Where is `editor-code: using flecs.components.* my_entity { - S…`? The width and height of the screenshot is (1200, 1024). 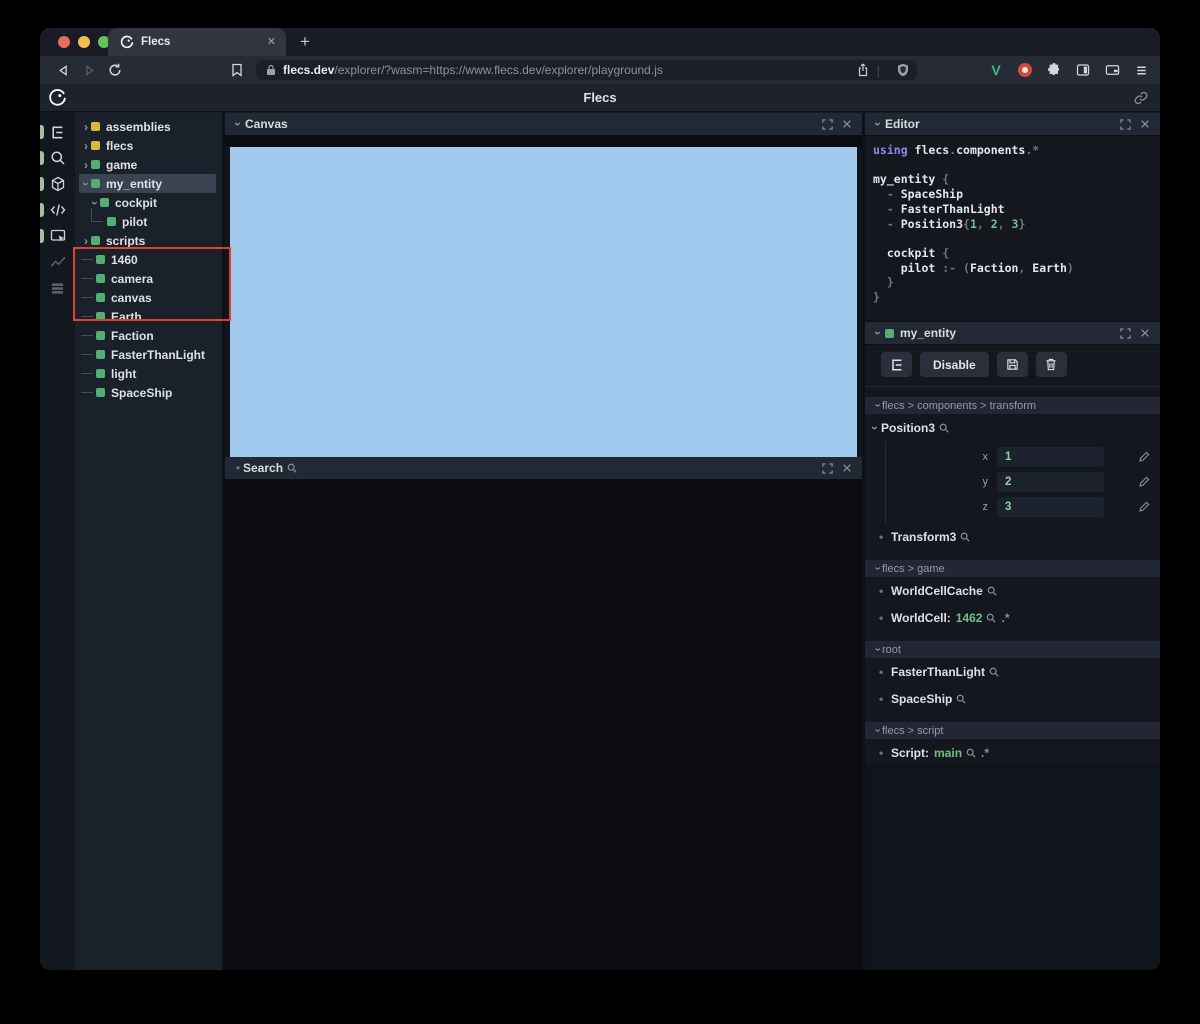 editor-code: using flecs.components.* my_entity { - S… is located at coordinates (1012, 228).